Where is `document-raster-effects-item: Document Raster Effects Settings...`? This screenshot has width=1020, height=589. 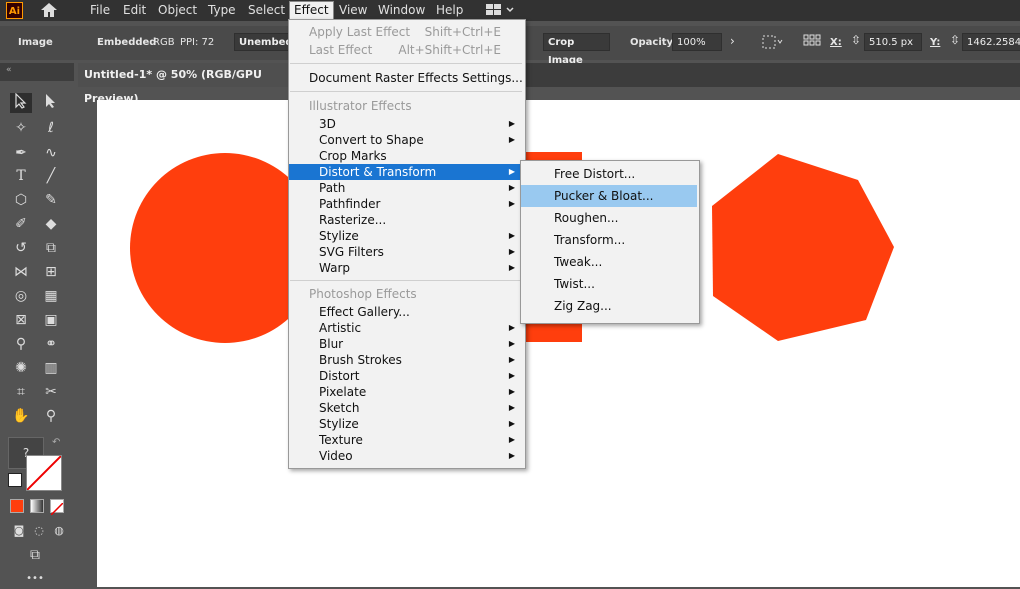
document-raster-effects-item: Document Raster Effects Settings... is located at coordinates (406, 78).